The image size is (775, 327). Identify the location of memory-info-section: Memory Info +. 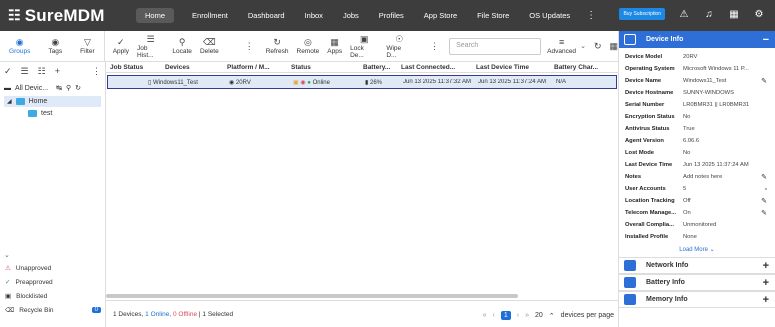
(697, 299).